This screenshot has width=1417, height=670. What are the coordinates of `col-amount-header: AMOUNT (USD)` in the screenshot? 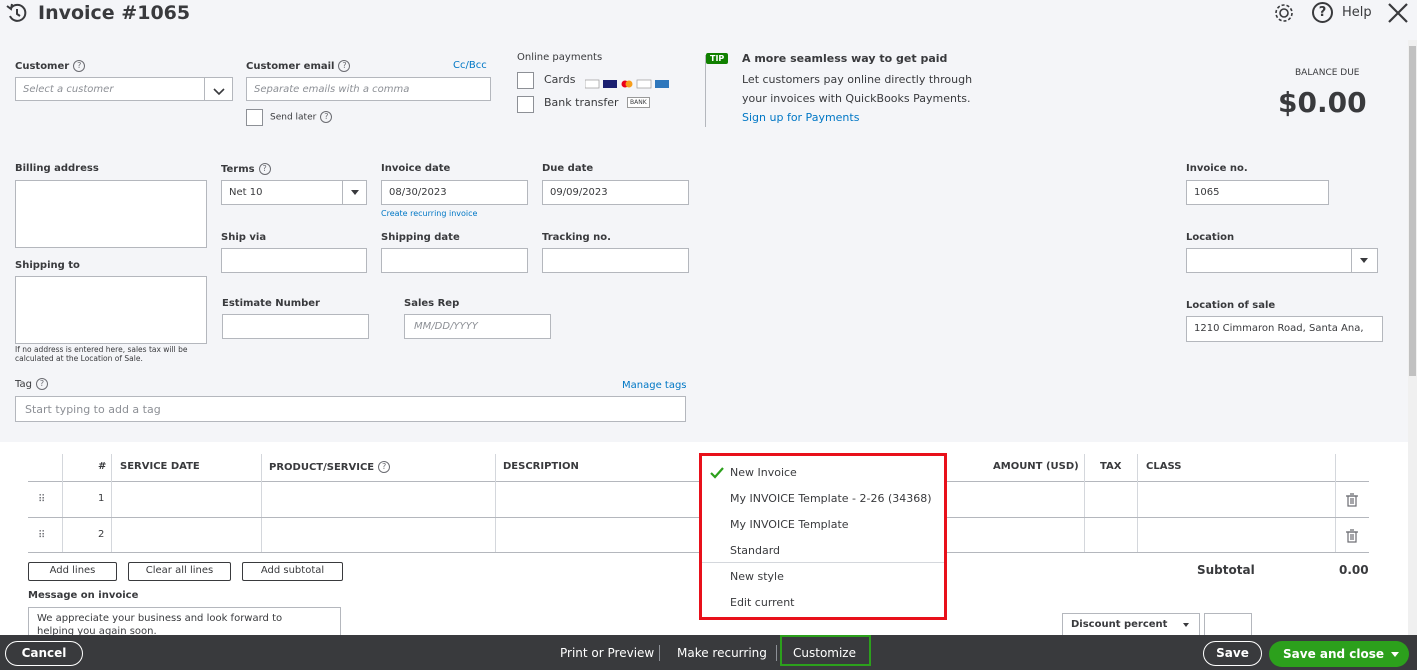 It's located at (1036, 466).